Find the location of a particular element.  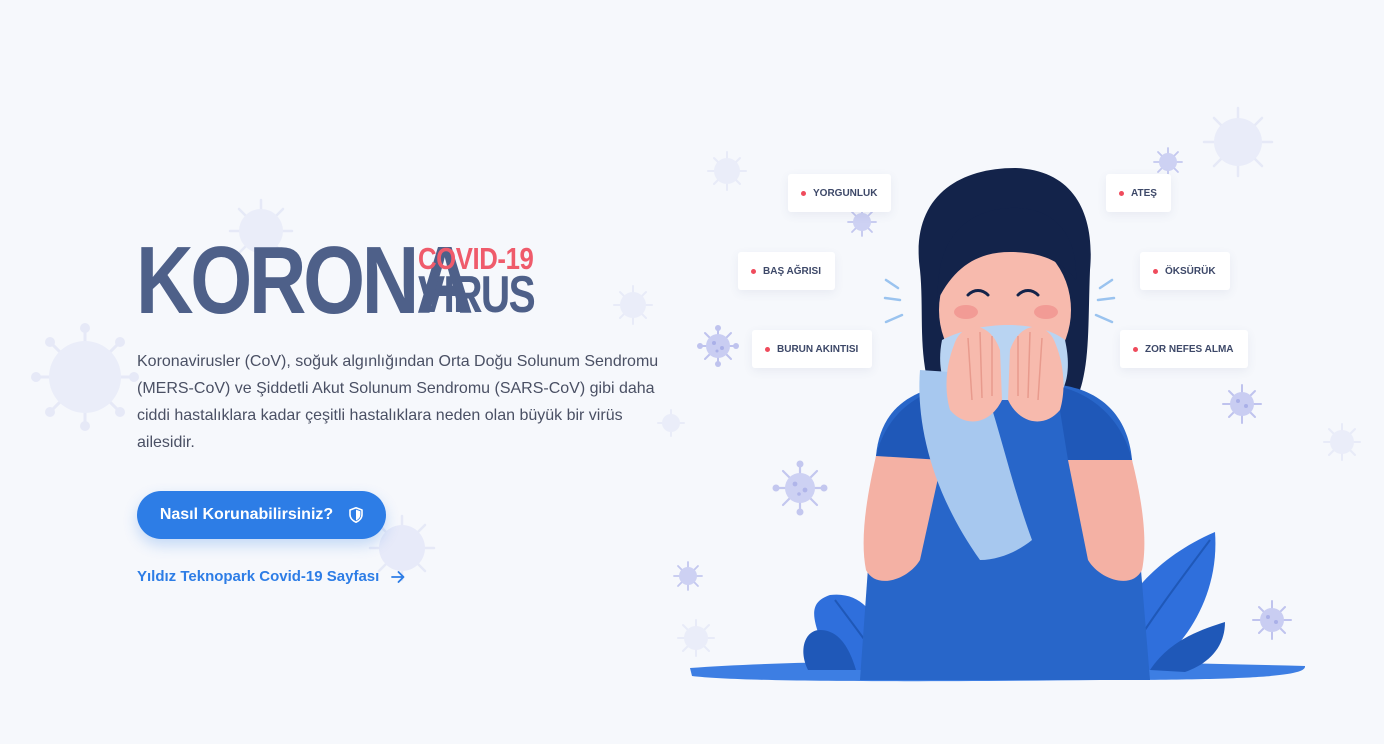

symptom-card: YORGUNLUK is located at coordinates (840, 193).